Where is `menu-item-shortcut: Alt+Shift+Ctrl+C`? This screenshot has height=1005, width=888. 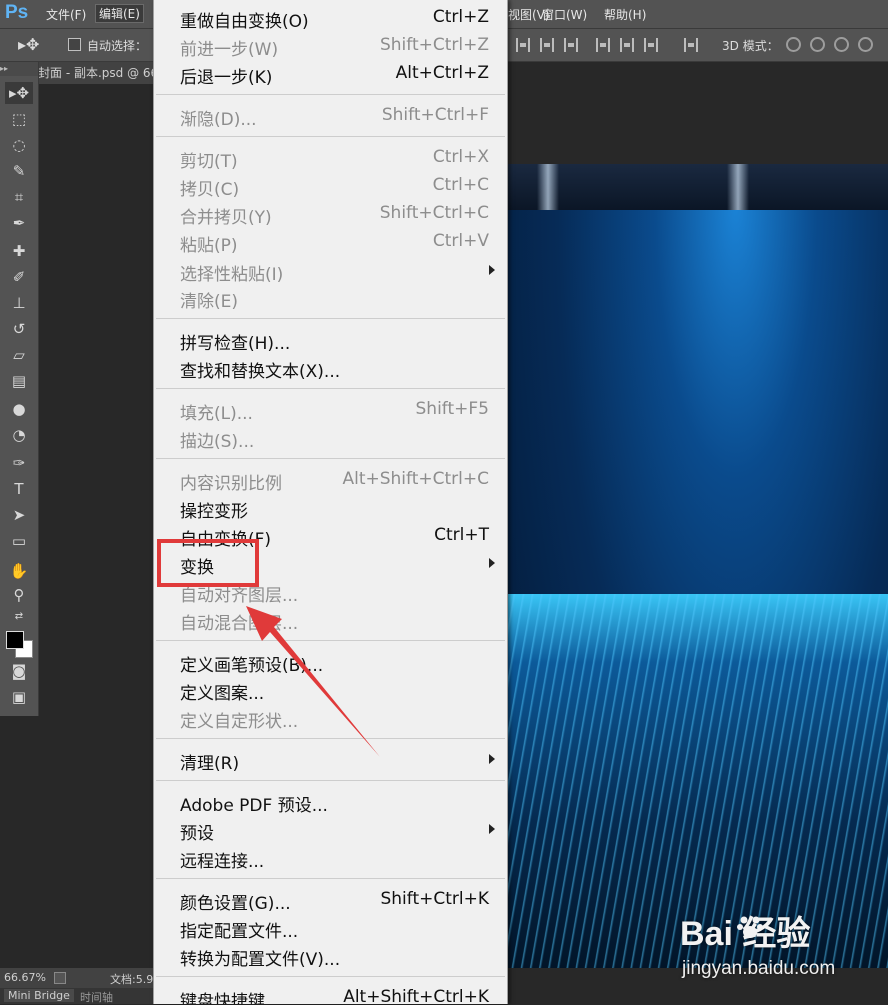
menu-item-shortcut: Alt+Shift+Ctrl+C is located at coordinates (415, 479).